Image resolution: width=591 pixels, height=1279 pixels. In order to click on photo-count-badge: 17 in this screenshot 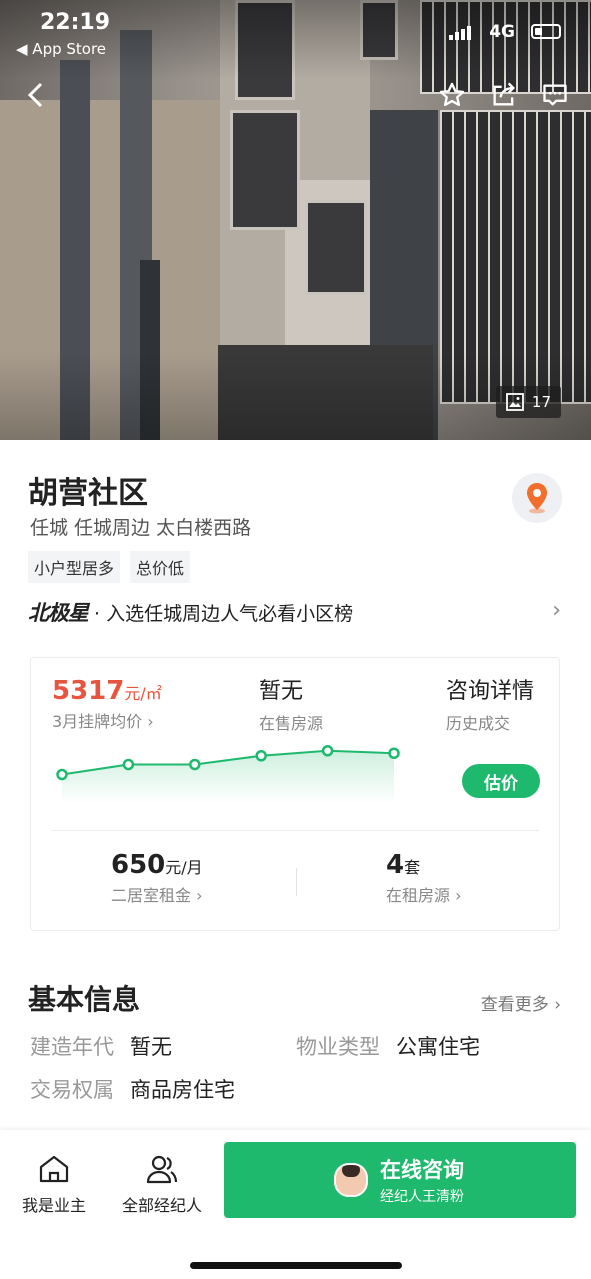, I will do `click(528, 402)`.